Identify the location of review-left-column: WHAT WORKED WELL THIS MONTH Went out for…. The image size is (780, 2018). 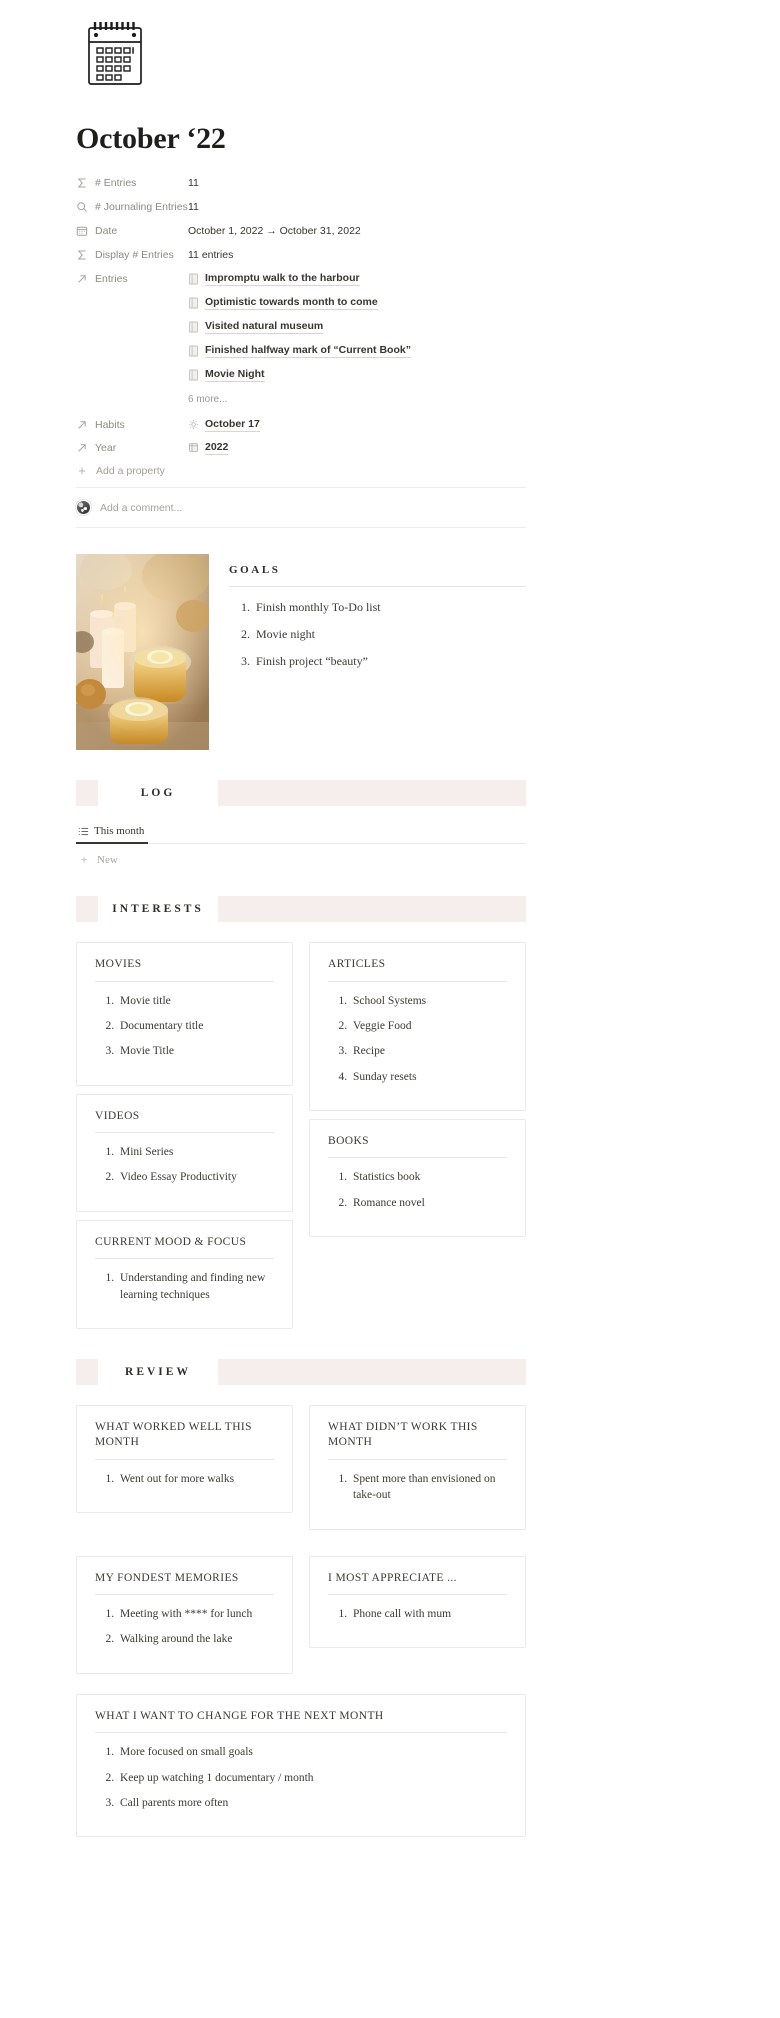
(184, 1459).